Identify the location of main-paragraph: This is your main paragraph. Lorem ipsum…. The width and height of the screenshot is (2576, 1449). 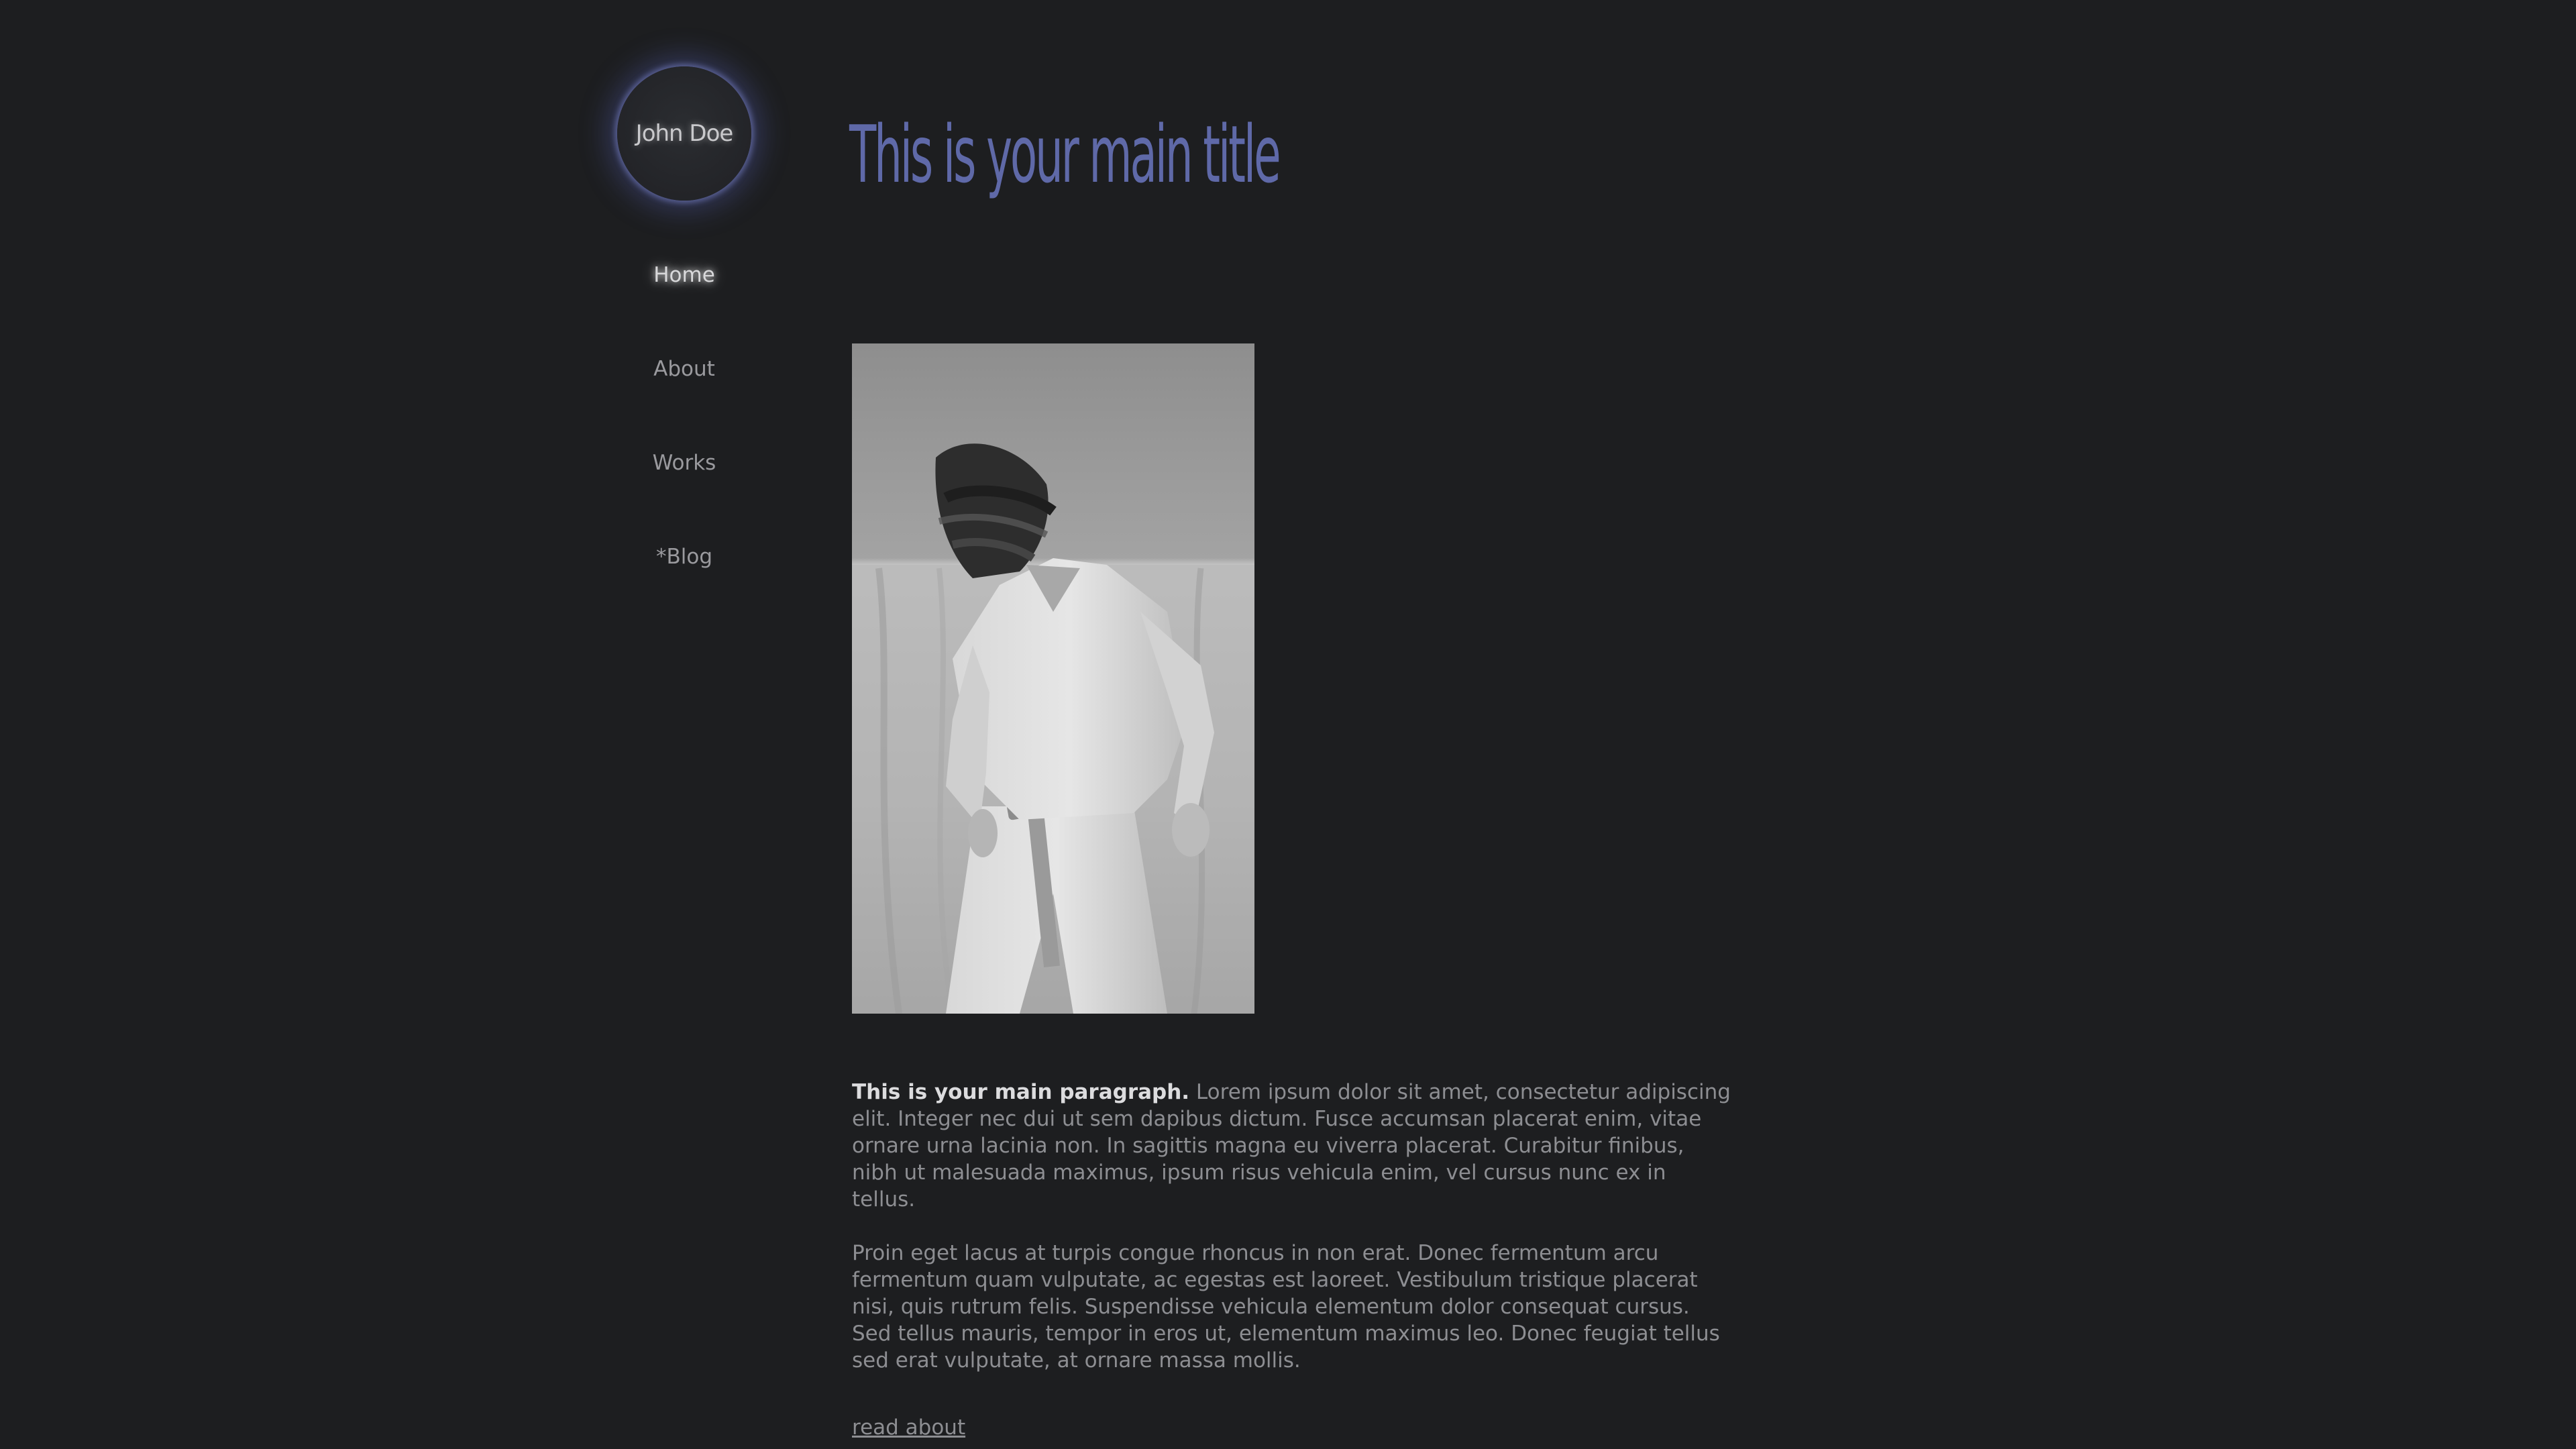
(1291, 1146).